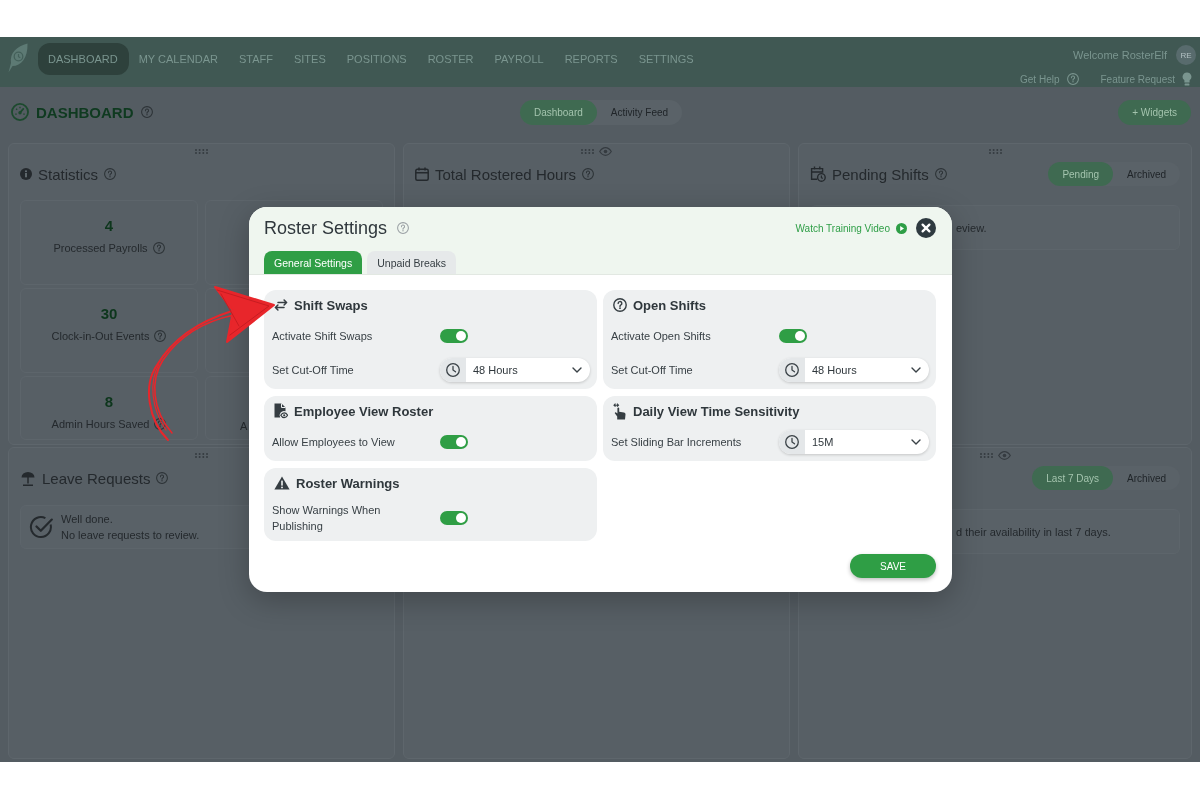 The height and width of the screenshot is (800, 1200). What do you see at coordinates (1137, 79) in the screenshot?
I see `header-link: Feature Request` at bounding box center [1137, 79].